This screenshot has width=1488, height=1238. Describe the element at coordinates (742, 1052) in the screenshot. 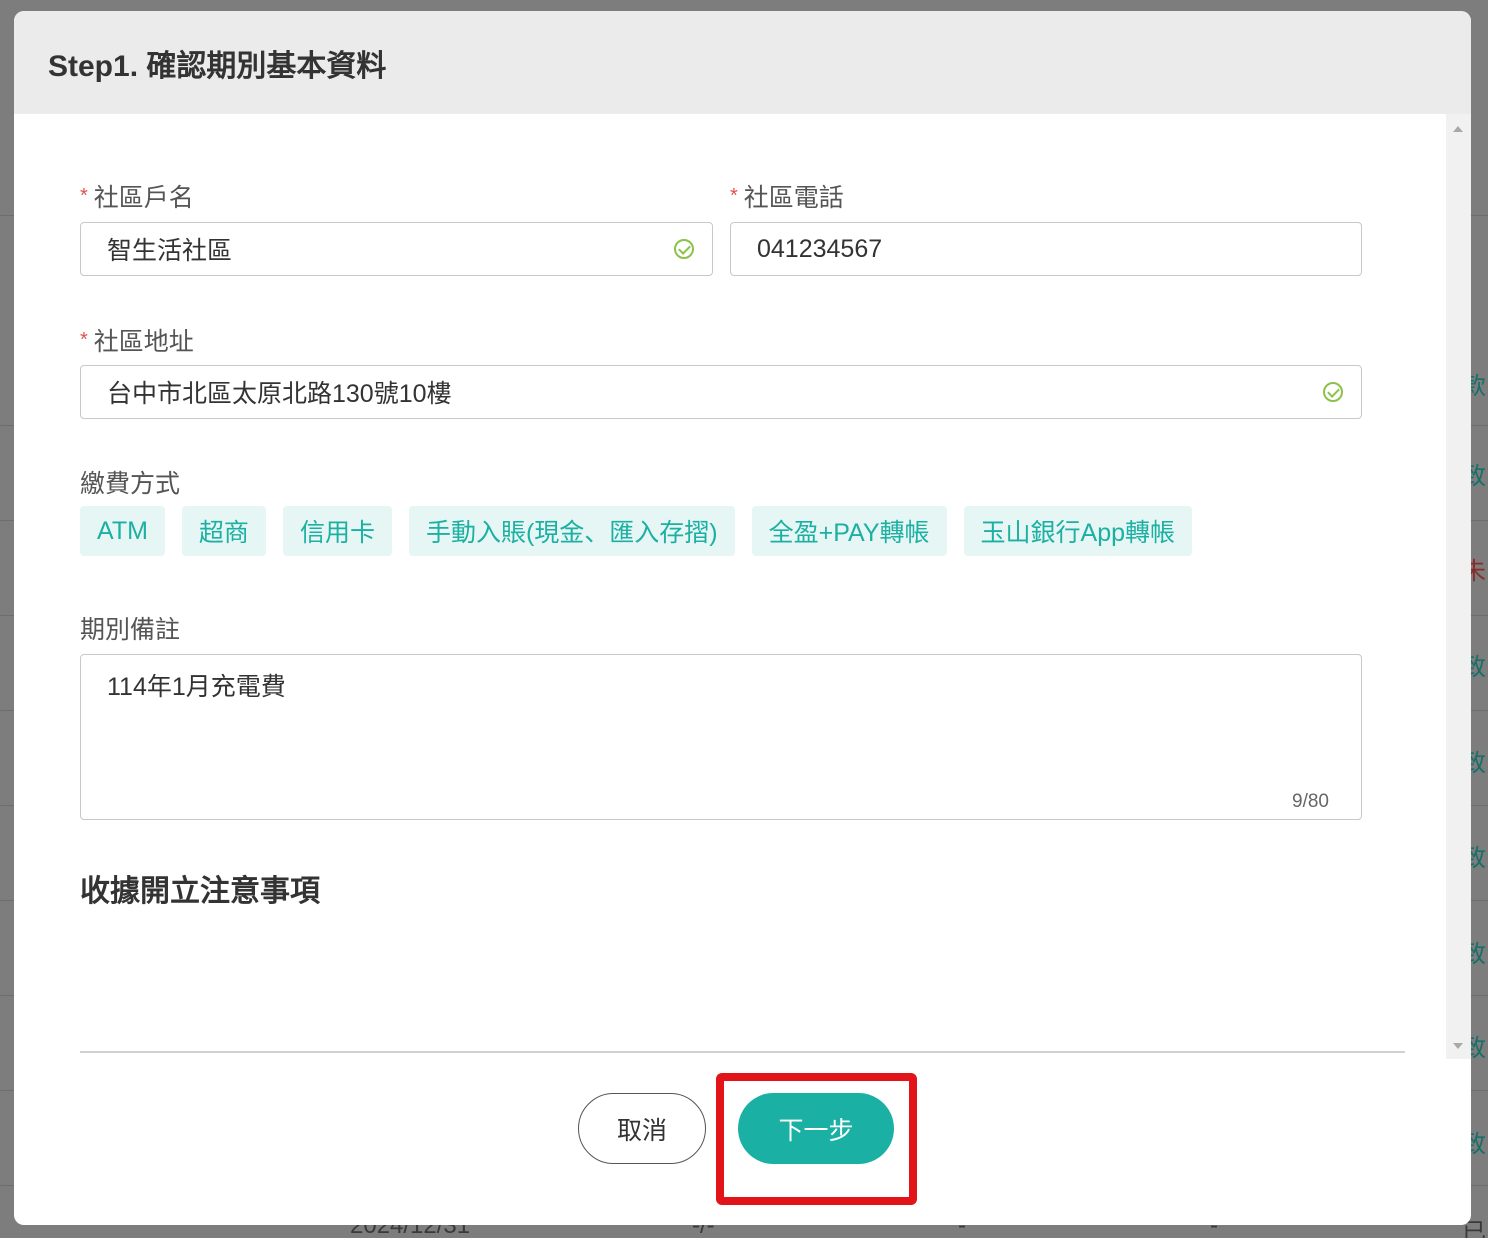

I see `footer-divider` at that location.